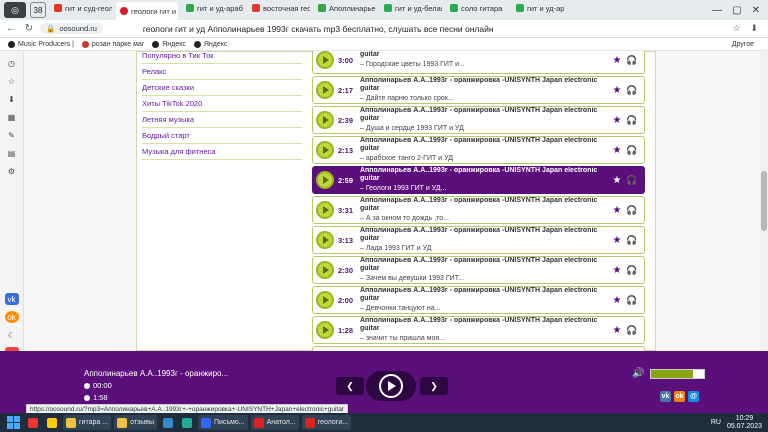  I want to click on browser-menu-icon: ◎, so click(15, 10).